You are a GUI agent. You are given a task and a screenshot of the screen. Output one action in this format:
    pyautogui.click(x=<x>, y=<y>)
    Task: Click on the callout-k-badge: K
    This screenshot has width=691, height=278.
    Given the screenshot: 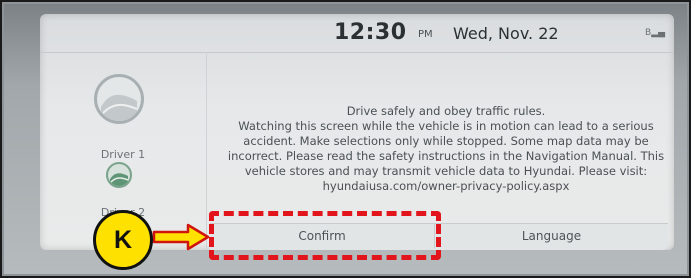 What is the action you would take?
    pyautogui.click(x=123, y=240)
    